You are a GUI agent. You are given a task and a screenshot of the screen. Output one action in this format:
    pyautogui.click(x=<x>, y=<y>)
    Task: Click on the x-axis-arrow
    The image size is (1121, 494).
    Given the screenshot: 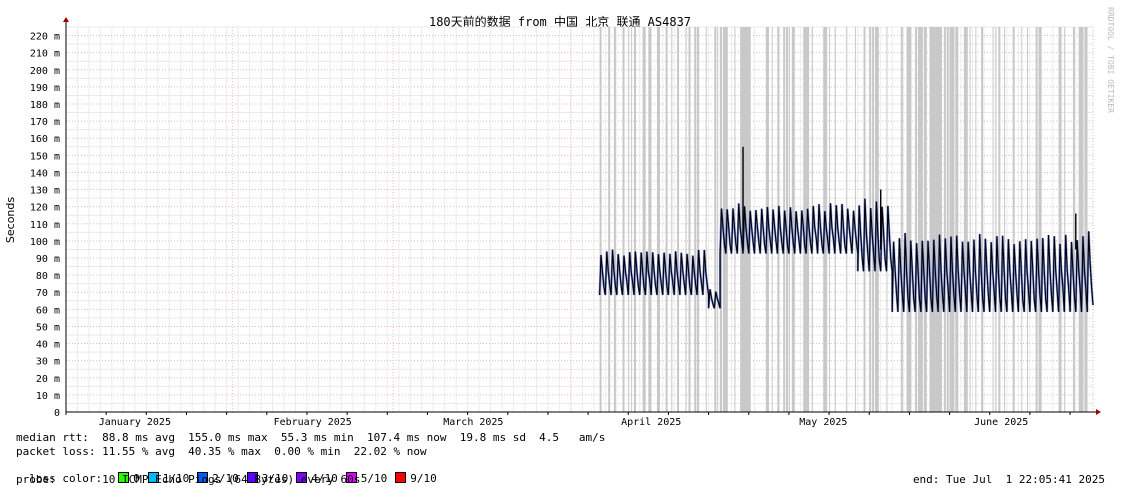 What is the action you would take?
    pyautogui.click(x=1098, y=412)
    